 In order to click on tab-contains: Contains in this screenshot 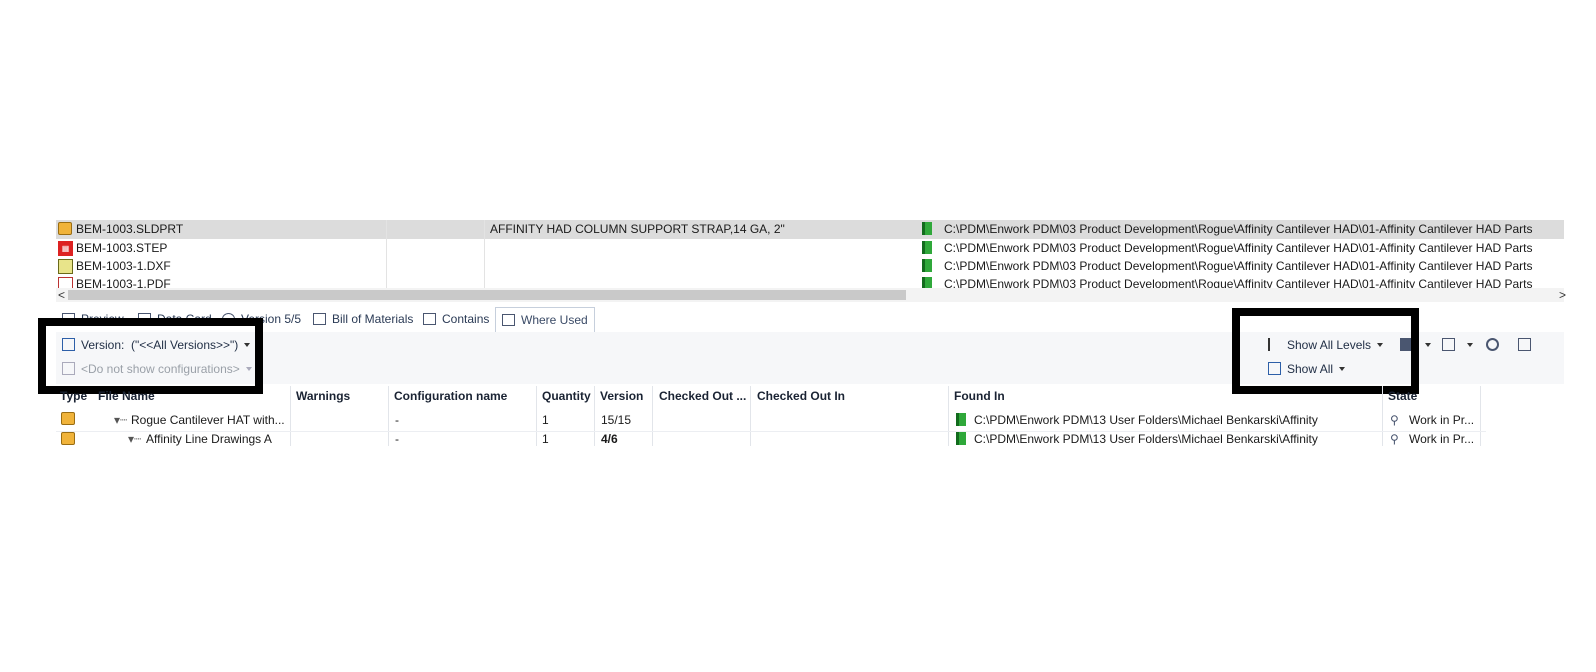, I will do `click(456, 319)`.